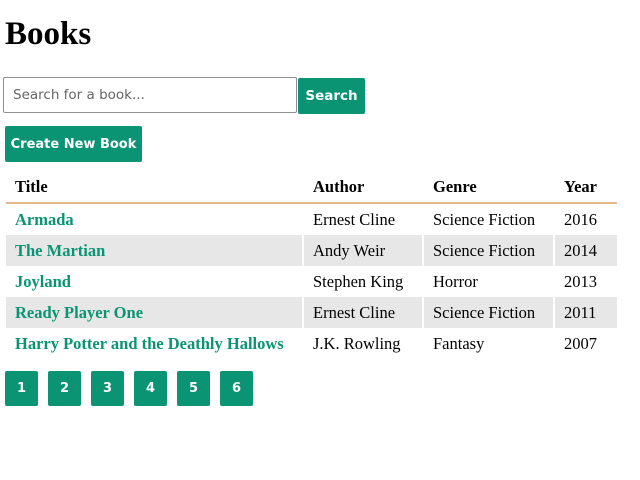 This screenshot has height=480, width=640. What do you see at coordinates (488, 343) in the screenshot?
I see `book-genre: Fantasy` at bounding box center [488, 343].